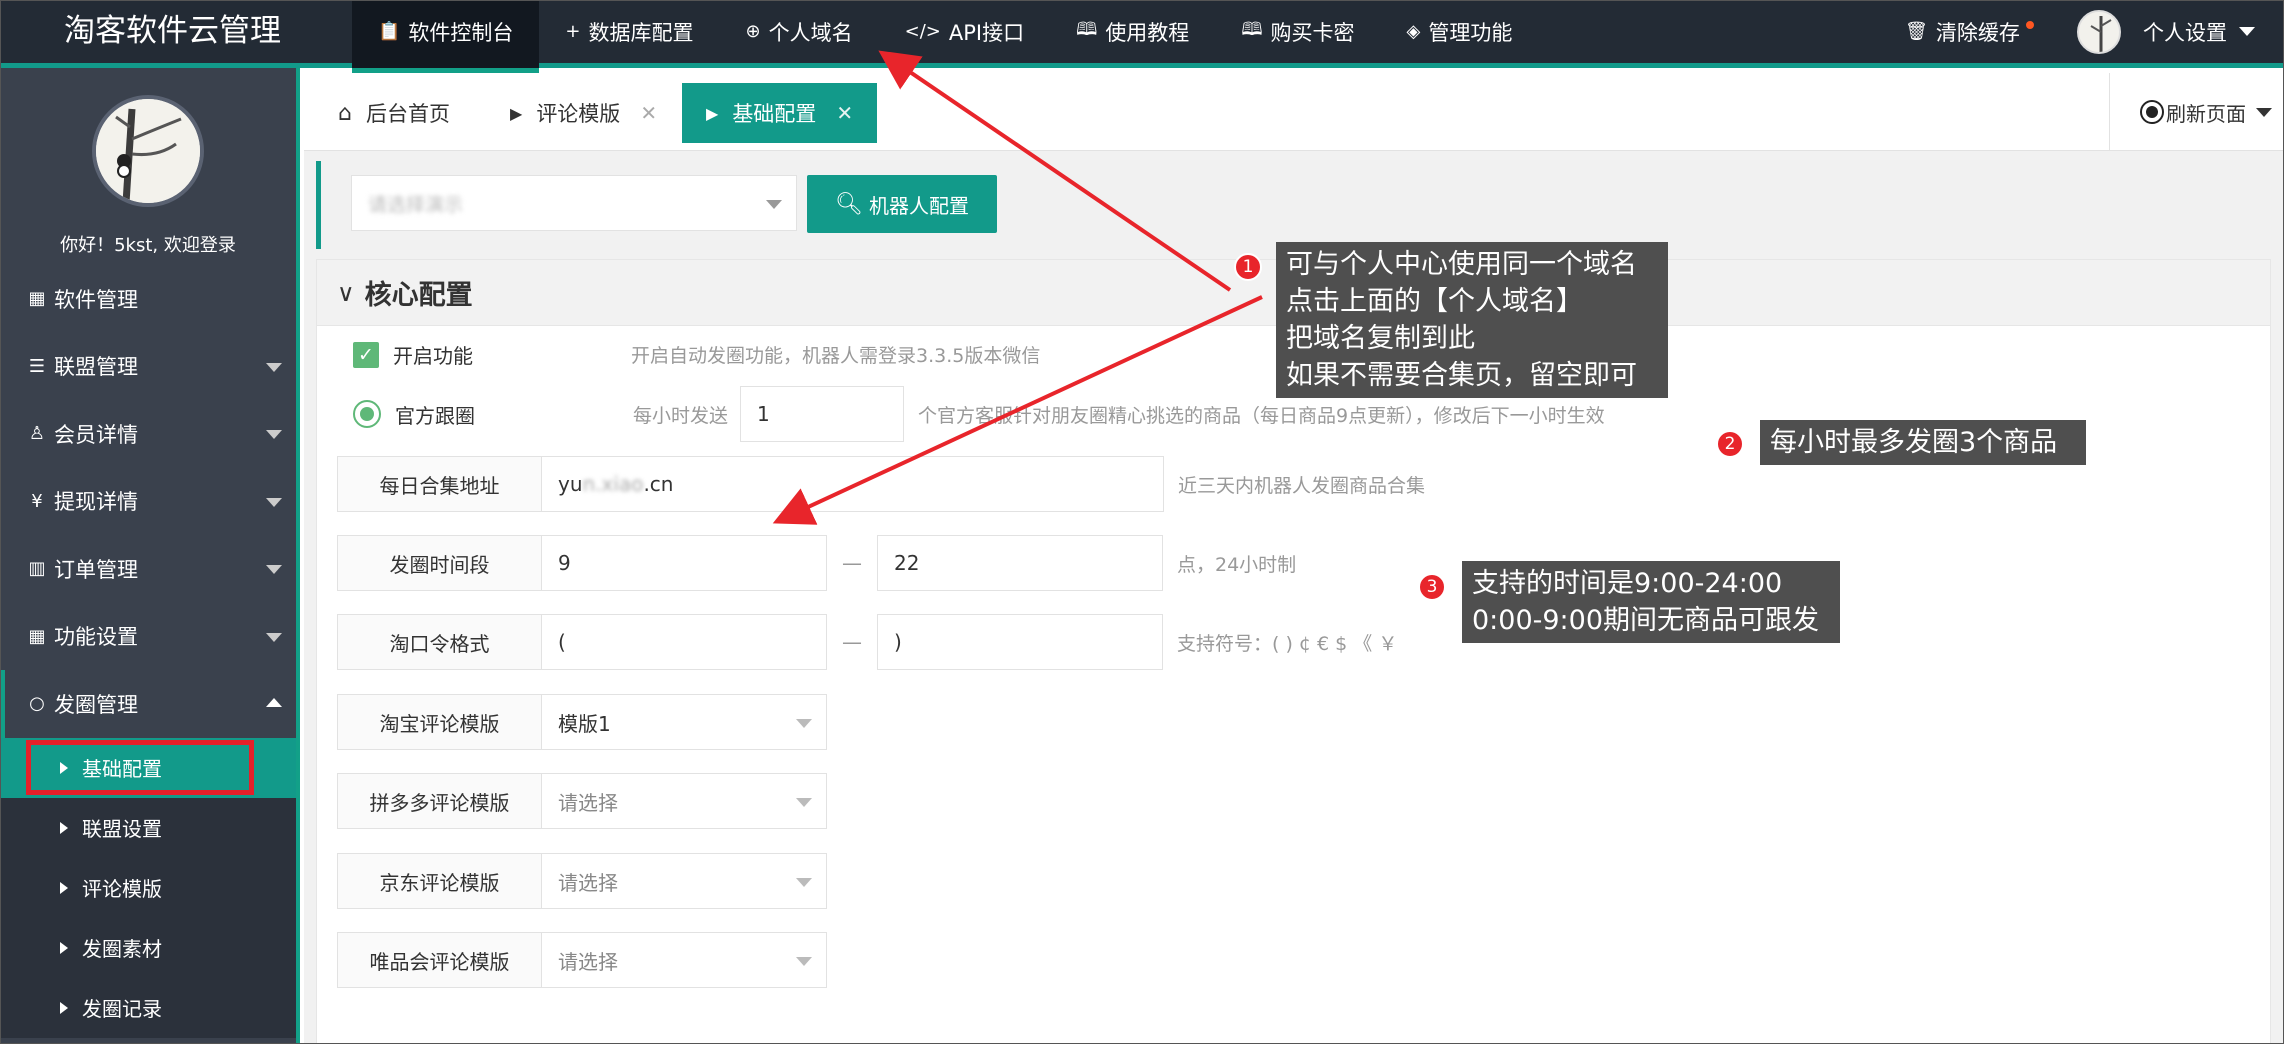 Image resolution: width=2284 pixels, height=1044 pixels. What do you see at coordinates (1627, 583) in the screenshot?
I see `annotation-line: 支持的时间是9:00-24:00` at bounding box center [1627, 583].